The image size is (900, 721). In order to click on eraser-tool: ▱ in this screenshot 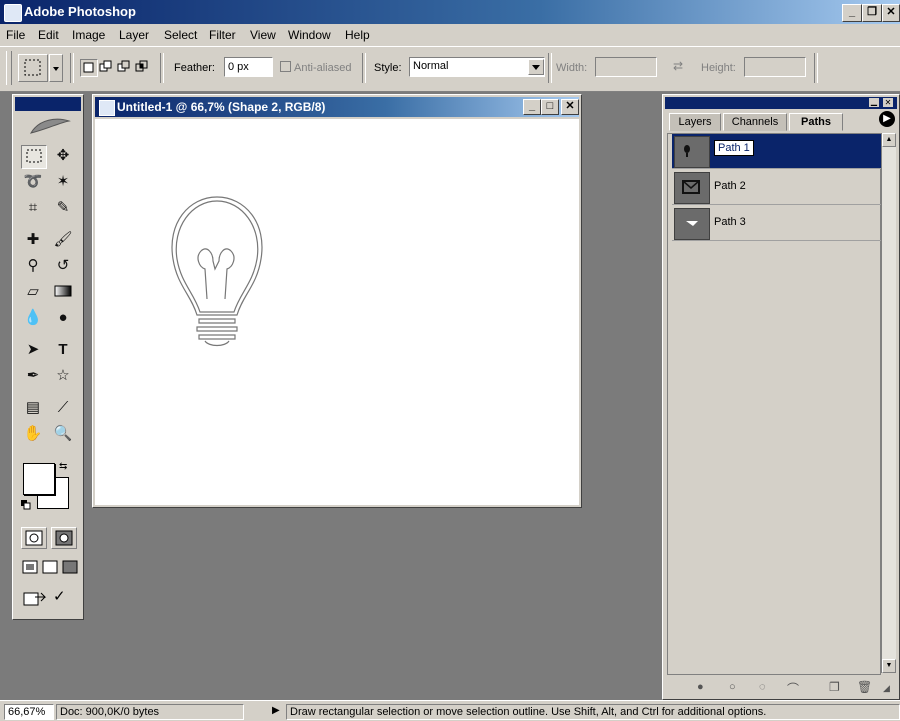, I will do `click(33, 292)`.